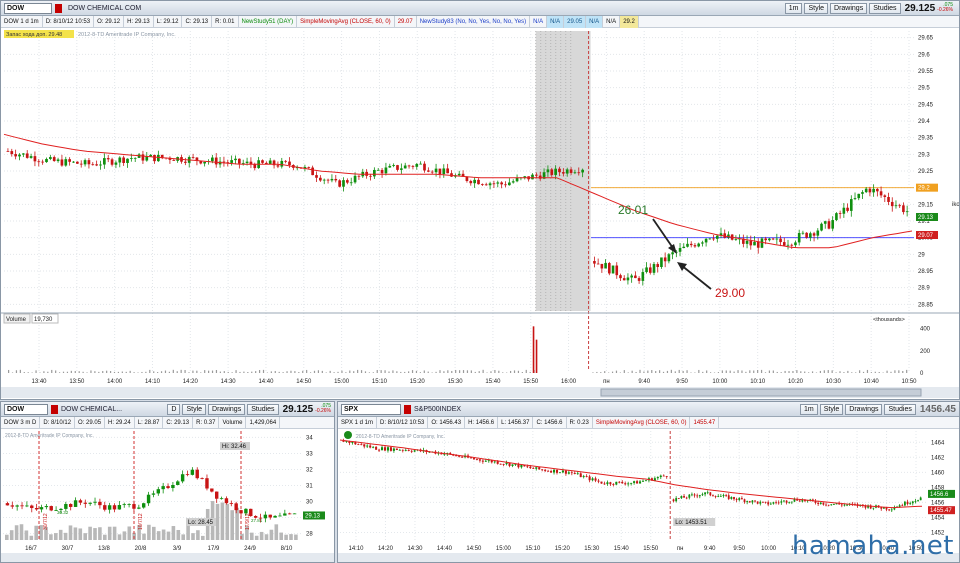  I want to click on main-volume-spike, so click(533, 349).